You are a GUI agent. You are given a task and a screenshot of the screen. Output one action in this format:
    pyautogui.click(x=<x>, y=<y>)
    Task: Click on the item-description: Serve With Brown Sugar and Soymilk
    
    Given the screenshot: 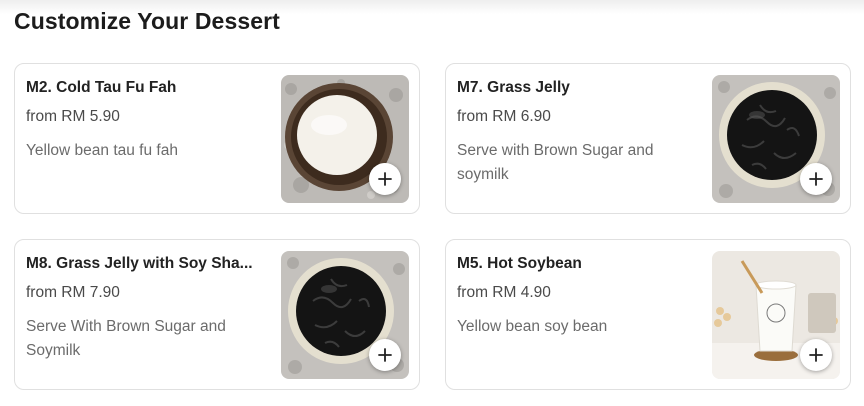 What is the action you would take?
    pyautogui.click(x=126, y=338)
    